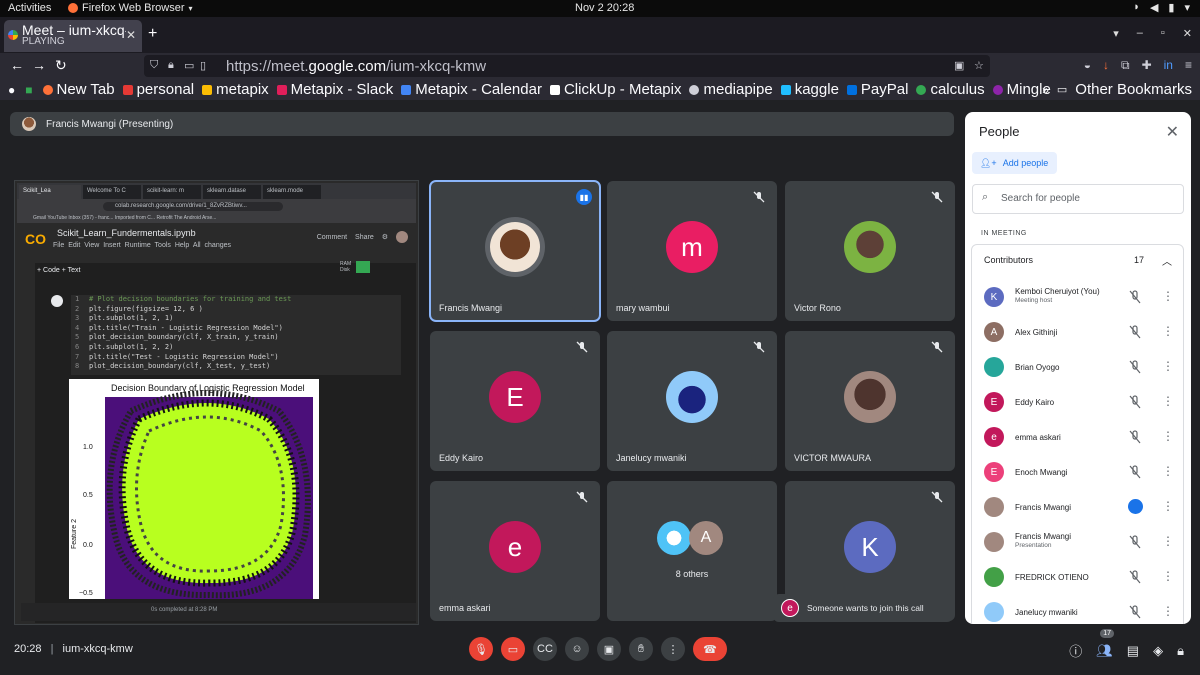 Image resolution: width=1200 pixels, height=675 pixels. I want to click on search-people-input: ⌕ Search for people, so click(1078, 199).